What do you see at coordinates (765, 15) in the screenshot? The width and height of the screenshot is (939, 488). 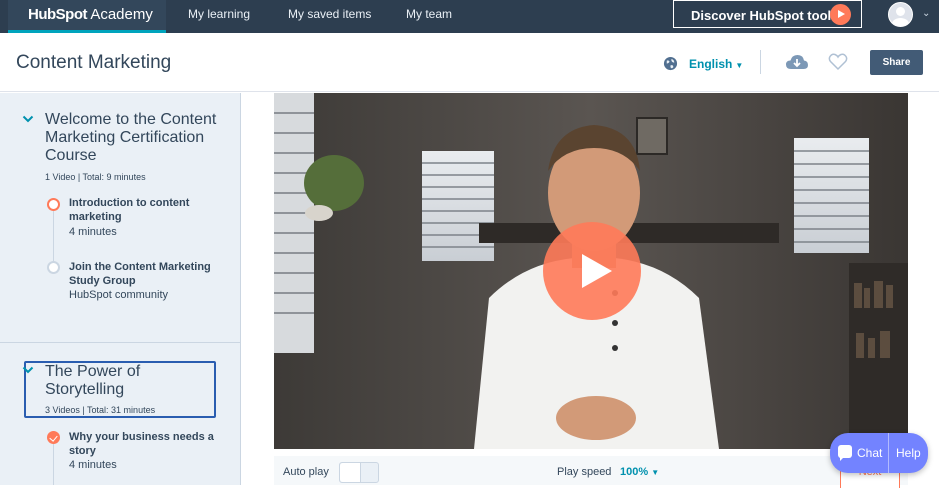 I see `discover-tools-label: Discover HubSpot tools` at bounding box center [765, 15].